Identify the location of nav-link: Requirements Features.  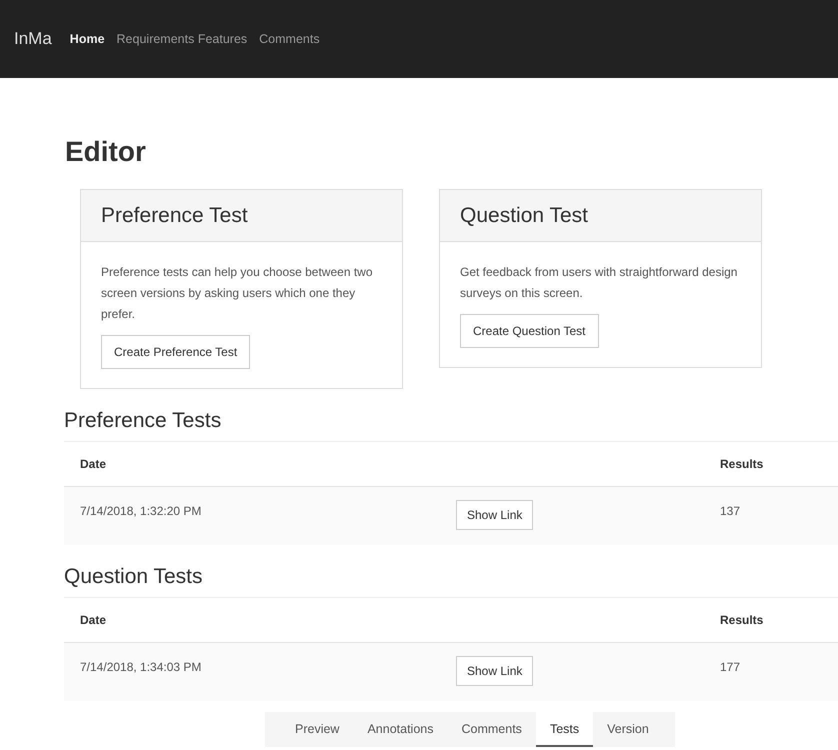
(182, 39).